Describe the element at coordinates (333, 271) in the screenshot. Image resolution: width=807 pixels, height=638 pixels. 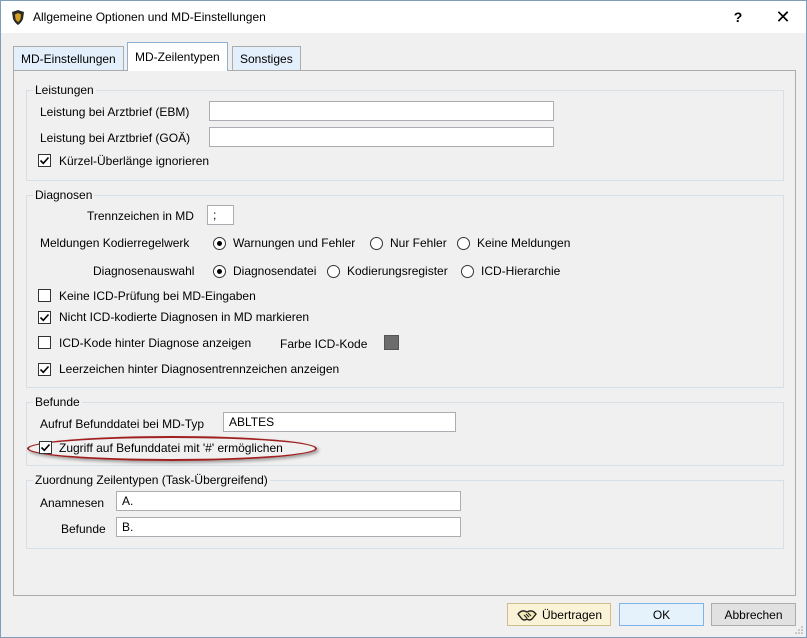
I see `radio-kodierungsregister` at that location.